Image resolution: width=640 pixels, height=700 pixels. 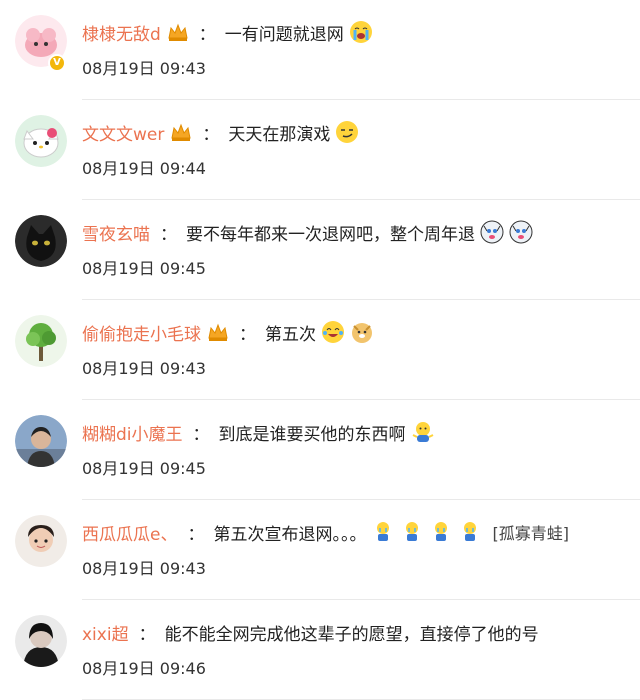 I want to click on comment-line: 糊糊di小魔王 ： 到底是谁要买他的东西啊, so click(x=258, y=432).